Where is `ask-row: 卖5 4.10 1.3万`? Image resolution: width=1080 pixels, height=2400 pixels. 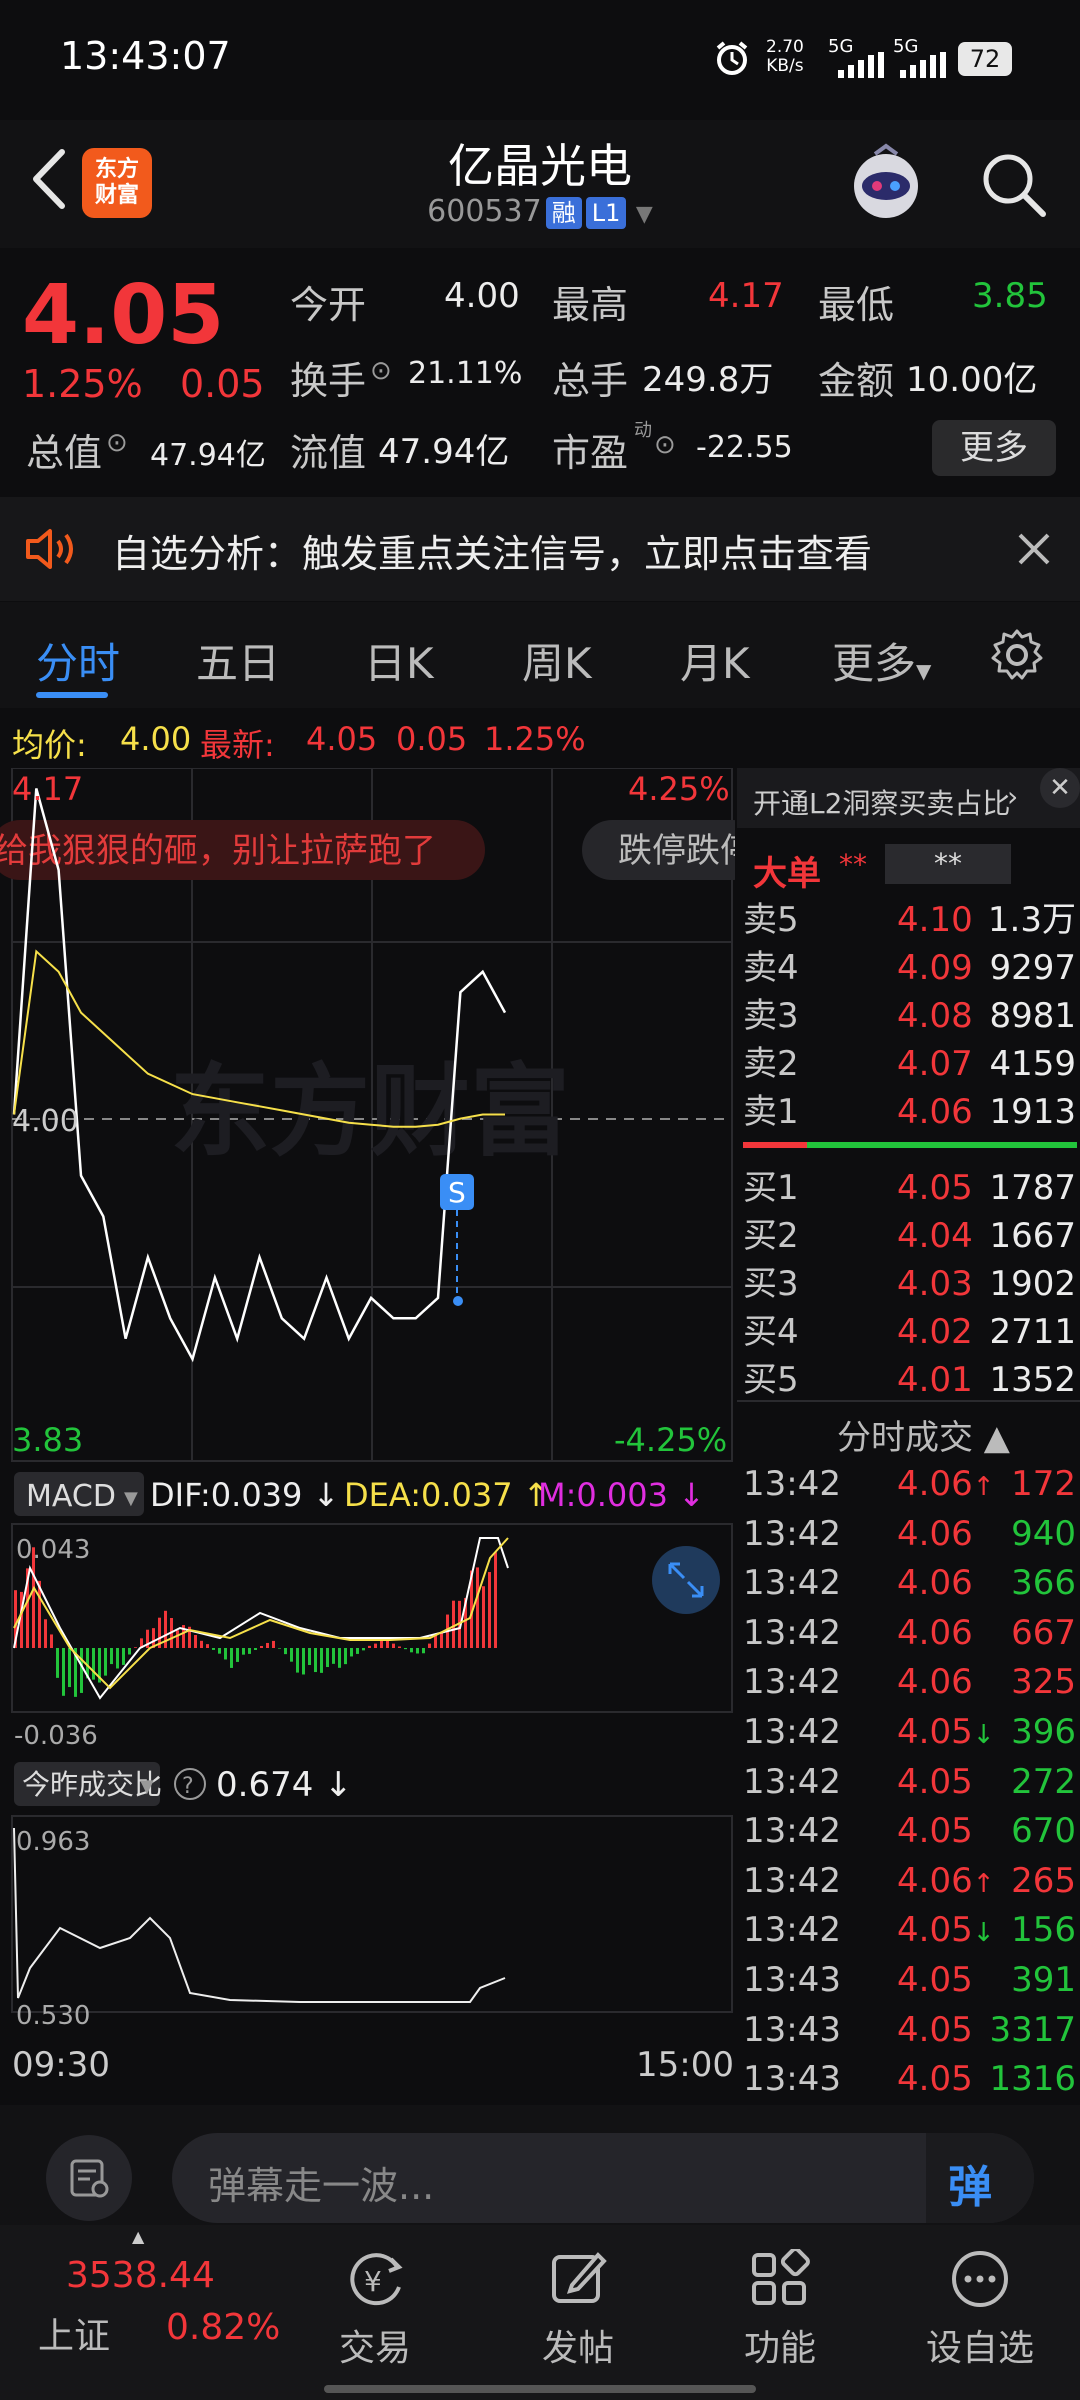
ask-row: 卖5 4.10 1.3万 is located at coordinates (908, 920).